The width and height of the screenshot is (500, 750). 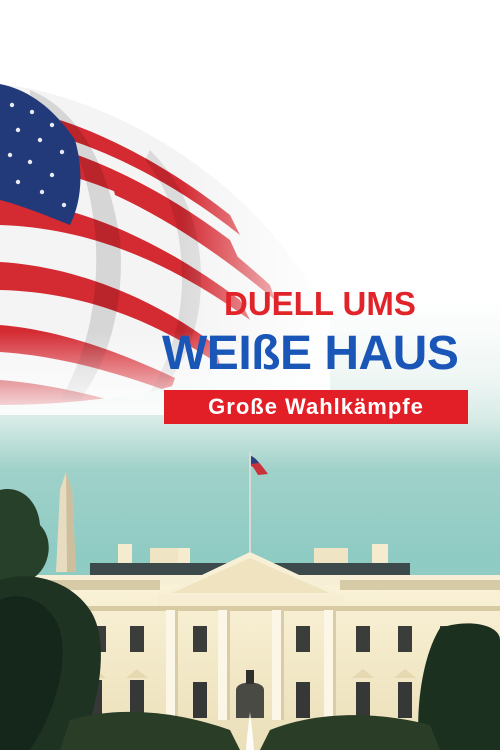 I want to click on rooftop-flag, so click(x=258, y=502).